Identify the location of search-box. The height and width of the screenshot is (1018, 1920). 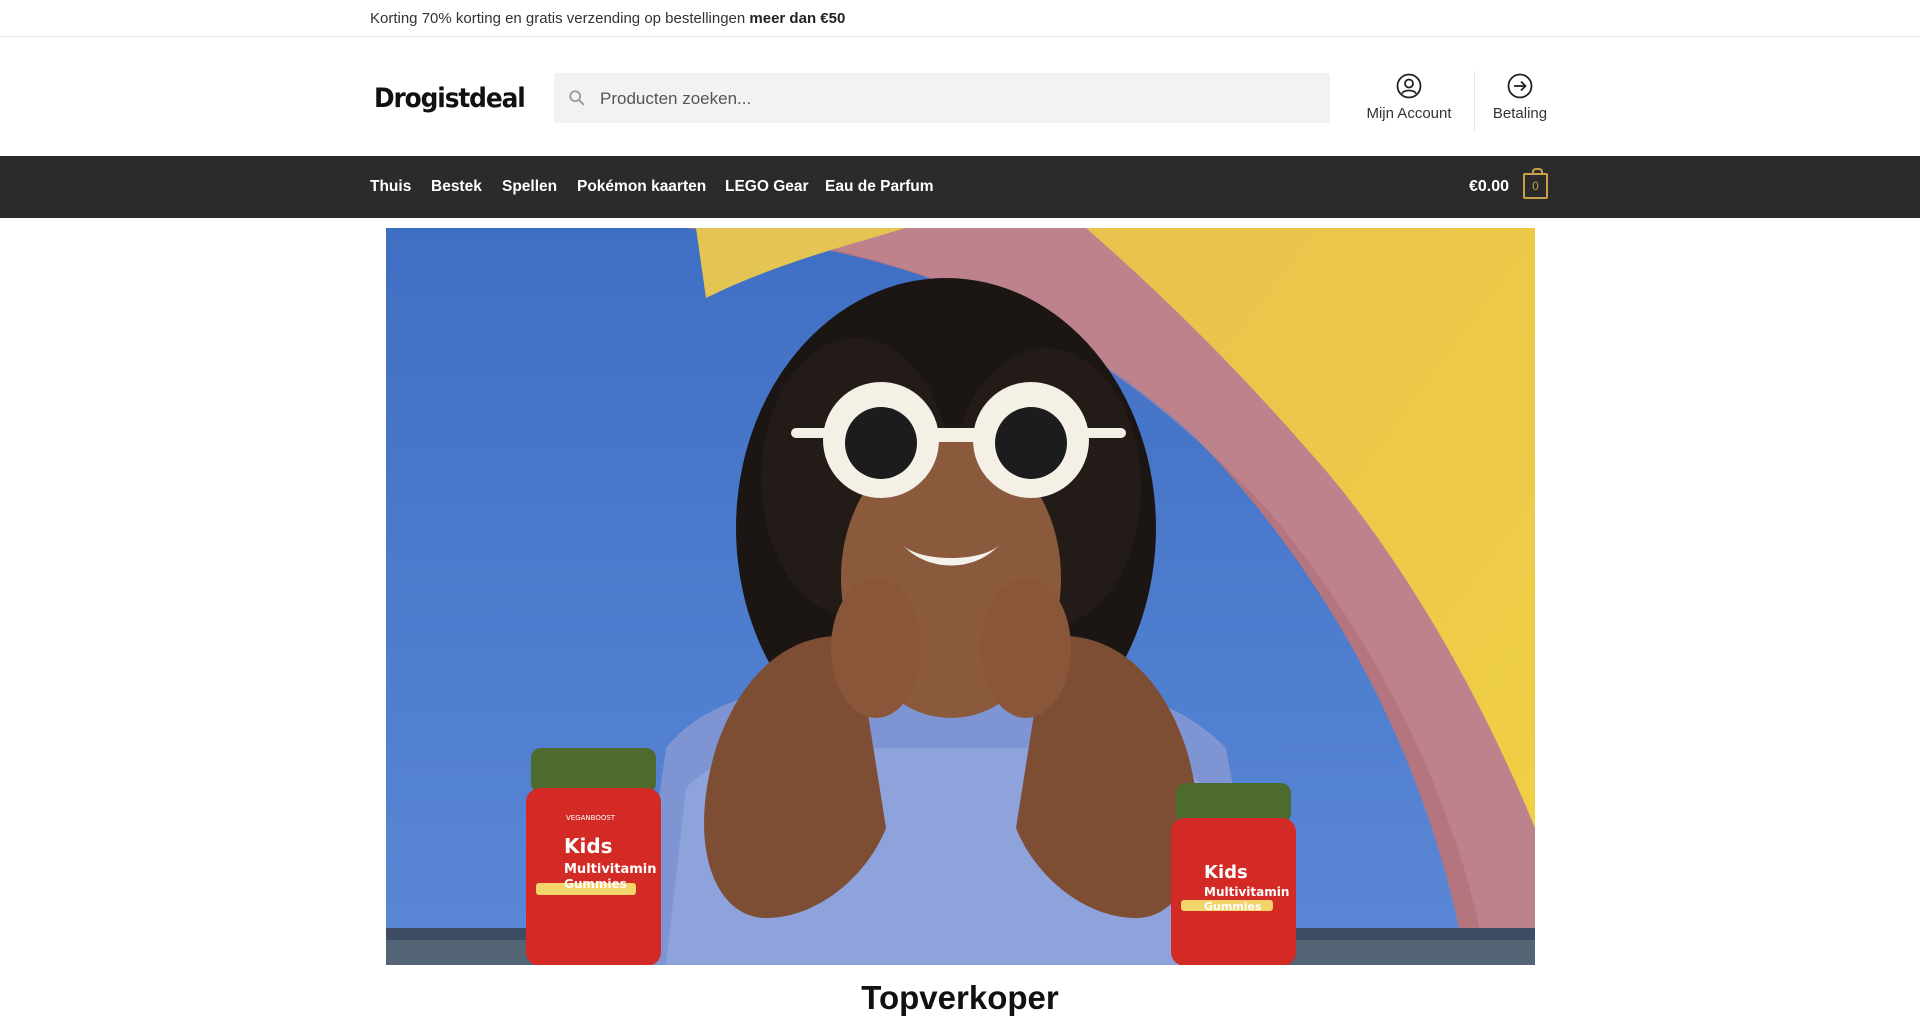
(942, 99).